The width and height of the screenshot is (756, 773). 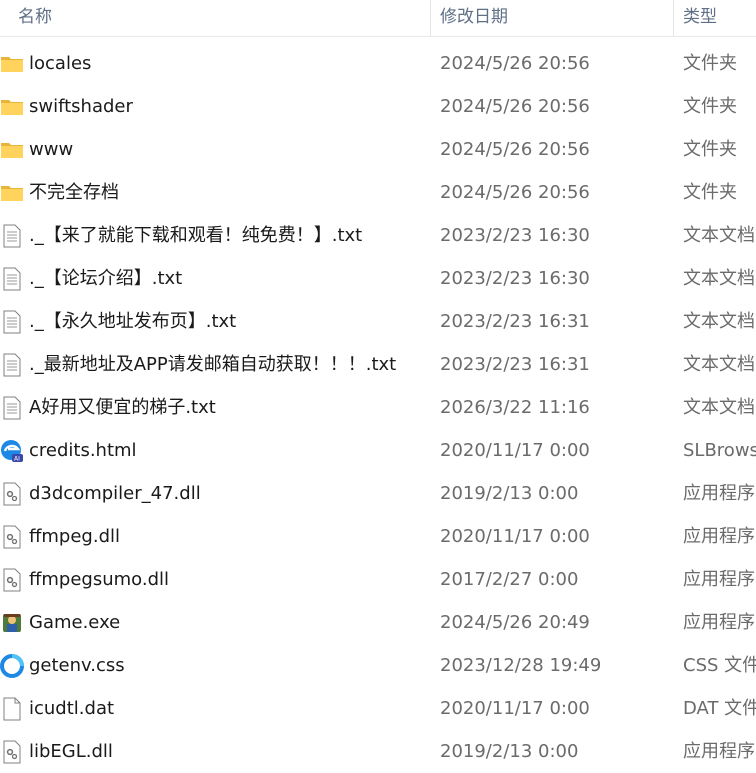 I want to click on file-row: libEGL.dll 2019/2/13 0:00 应用程序, so click(x=378, y=751).